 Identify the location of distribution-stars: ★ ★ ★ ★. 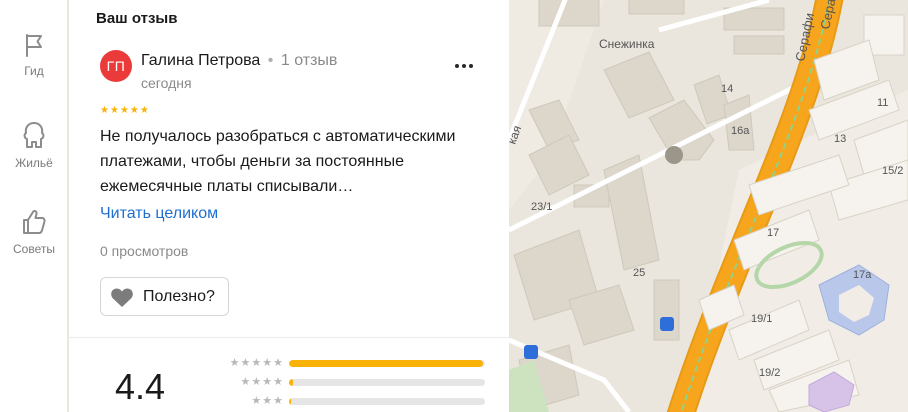
(245, 382).